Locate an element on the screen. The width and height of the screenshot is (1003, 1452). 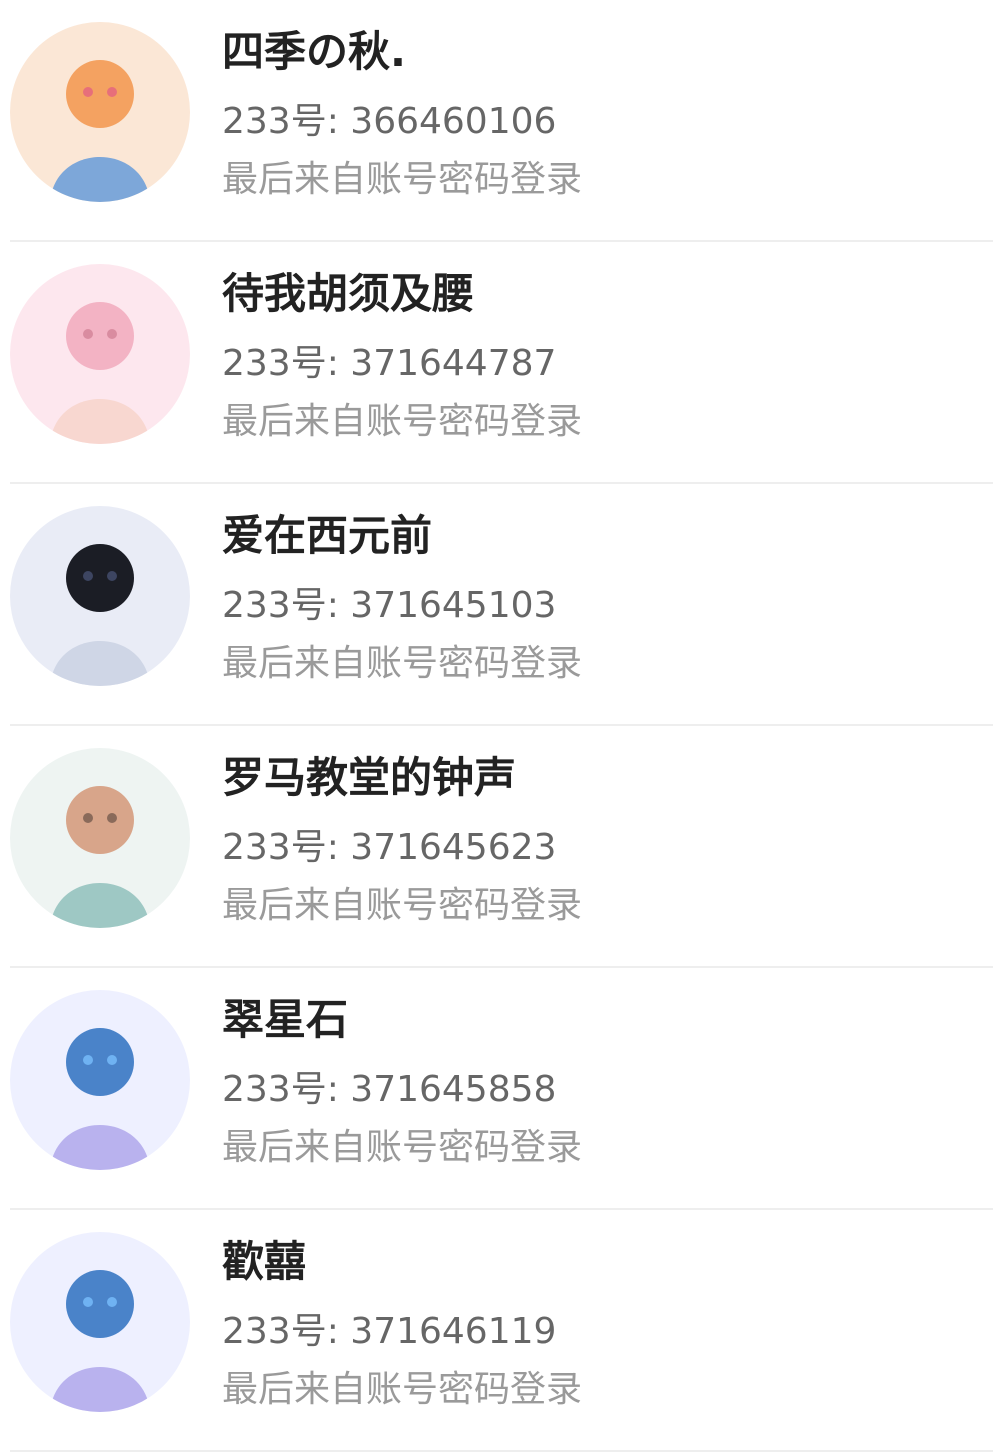
account-id: 233号: 371646119 is located at coordinates (389, 1331).